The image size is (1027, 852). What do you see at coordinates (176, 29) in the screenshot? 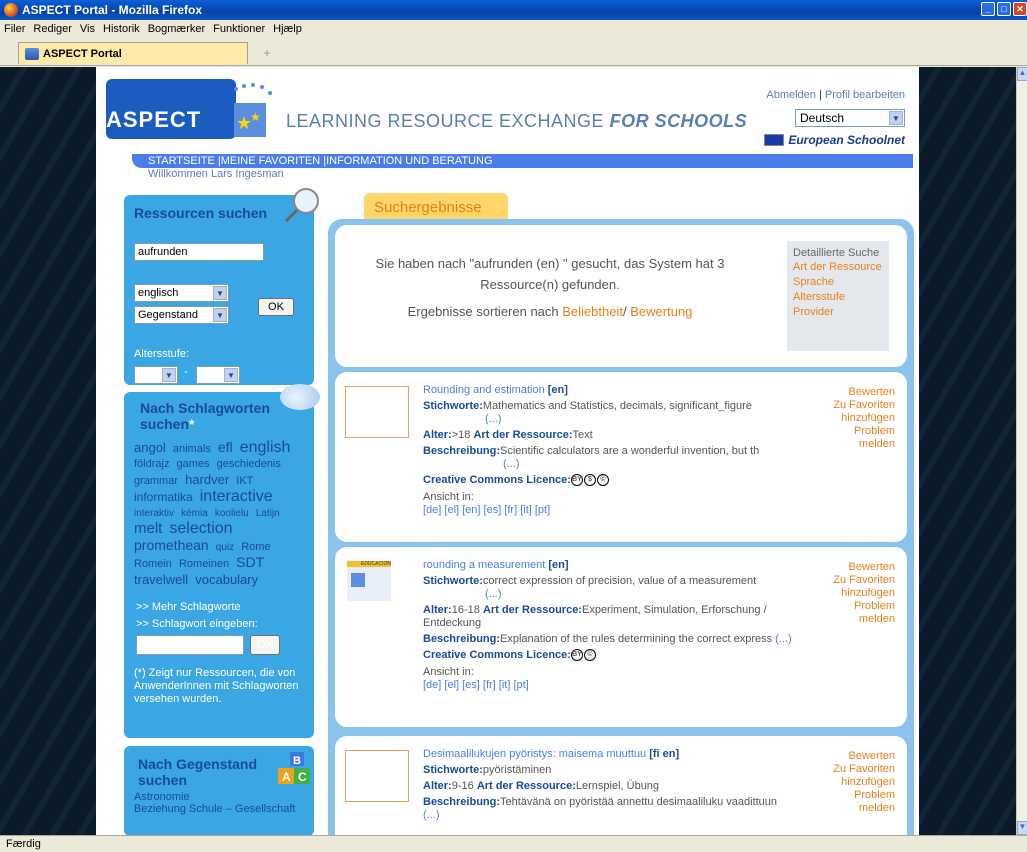
I see `menu-bookmarks: Bogmærker` at bounding box center [176, 29].